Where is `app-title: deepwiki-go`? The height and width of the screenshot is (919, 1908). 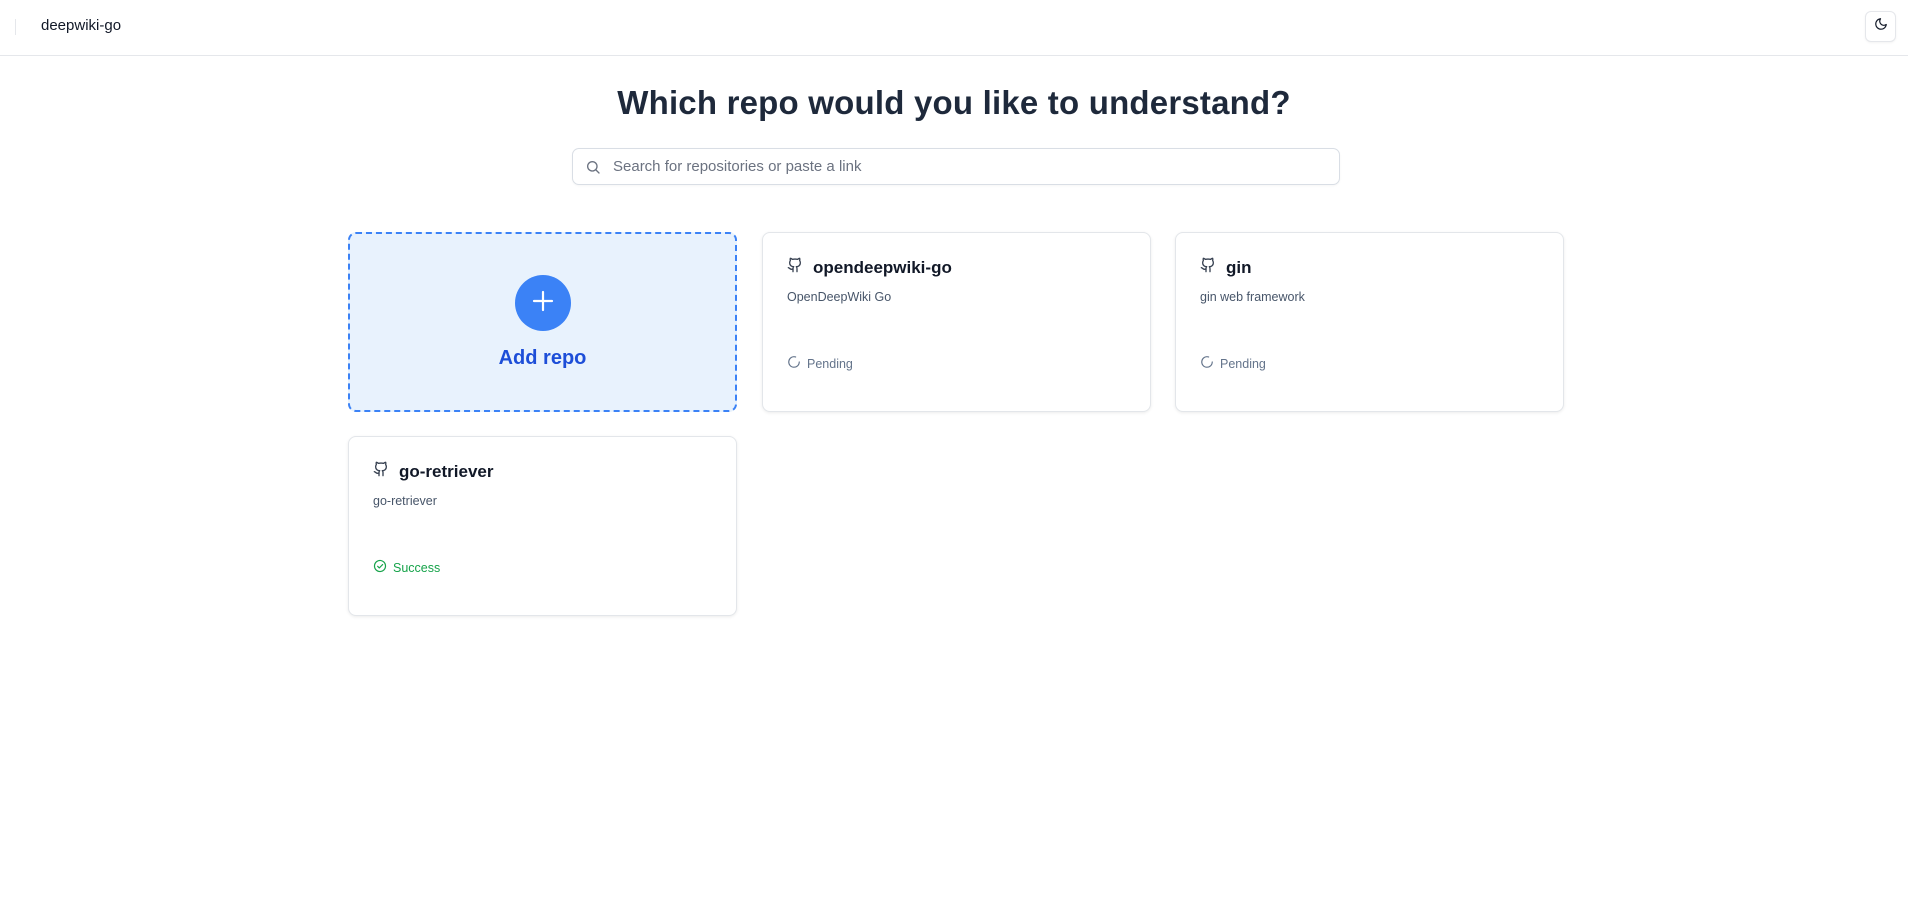 app-title: deepwiki-go is located at coordinates (81, 25).